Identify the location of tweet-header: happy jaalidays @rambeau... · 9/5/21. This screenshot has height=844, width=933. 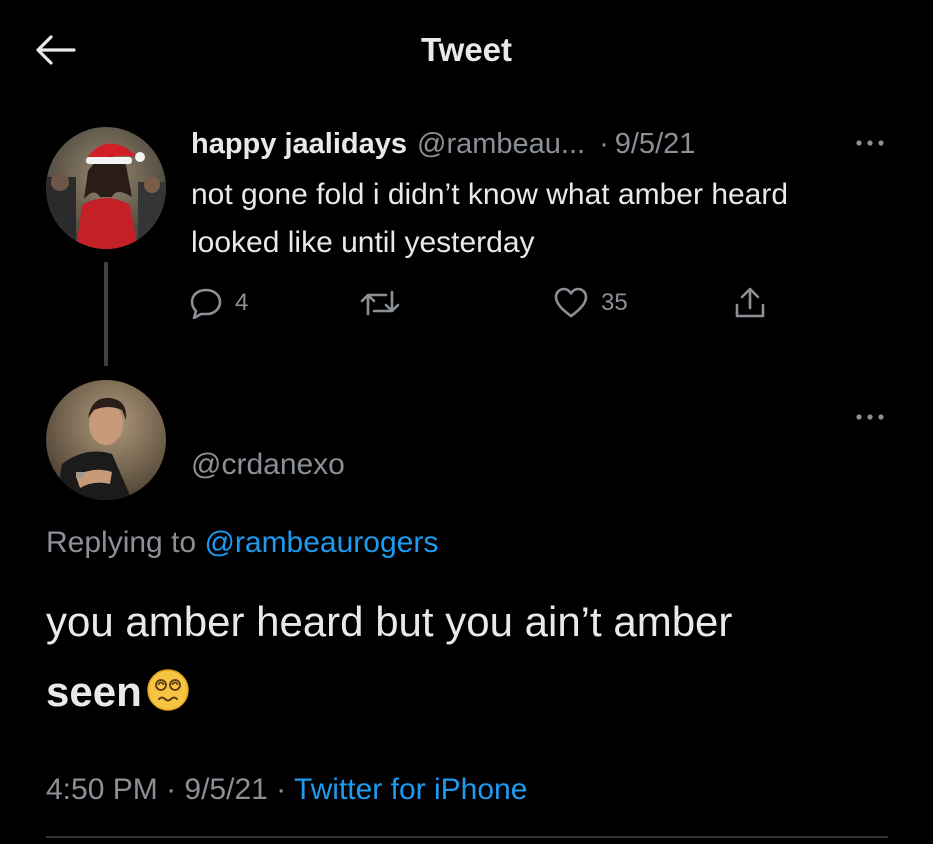
(551, 144).